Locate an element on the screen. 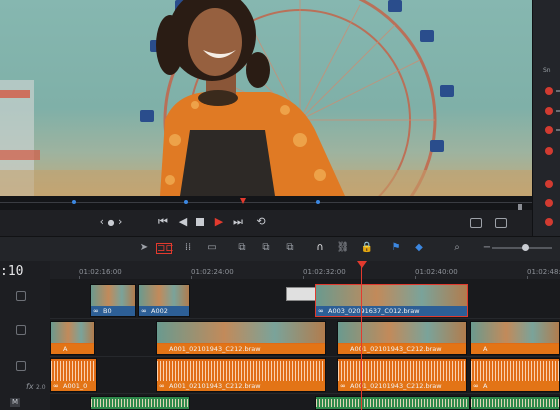 This screenshot has width=560, height=410. inspector-panel: Sn is located at coordinates (546, 98).